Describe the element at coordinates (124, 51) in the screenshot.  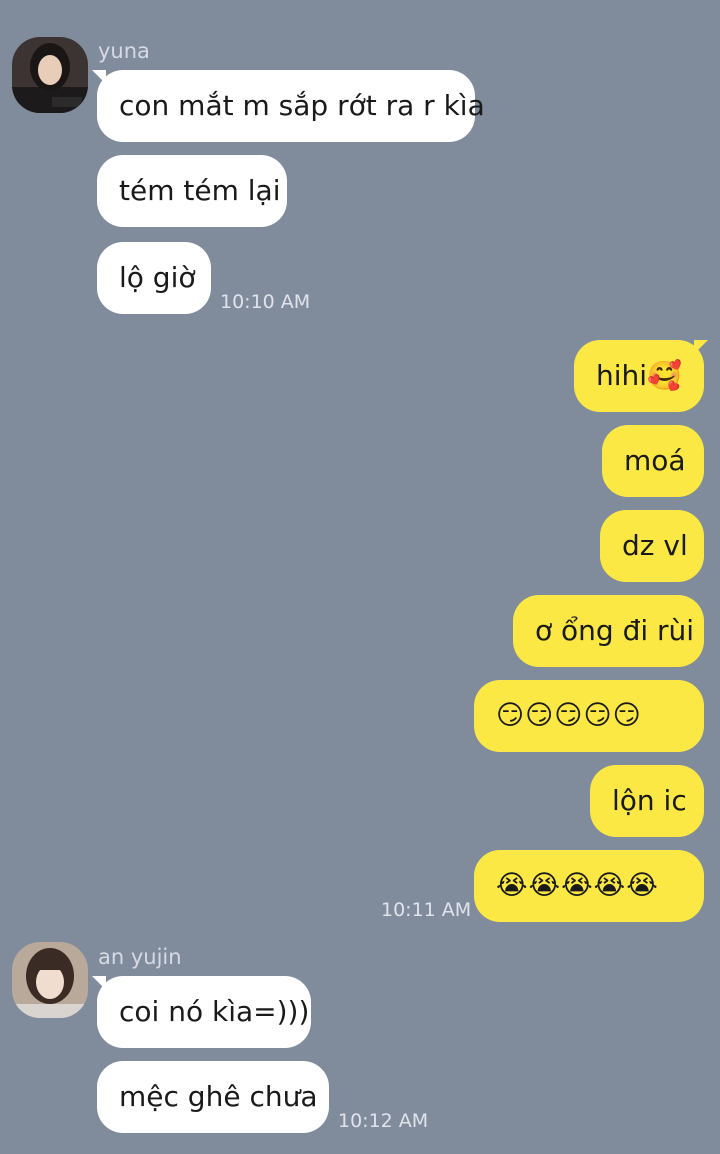
I see `sender-name: yuna` at that location.